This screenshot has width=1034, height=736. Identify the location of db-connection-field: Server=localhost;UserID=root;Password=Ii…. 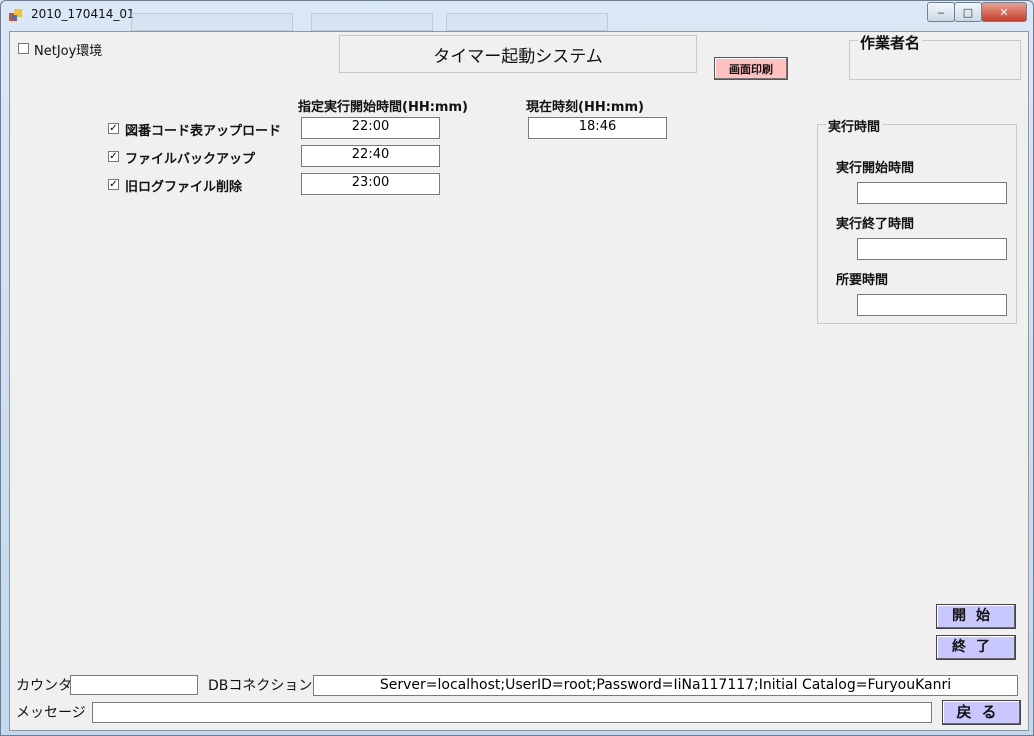
(665, 685).